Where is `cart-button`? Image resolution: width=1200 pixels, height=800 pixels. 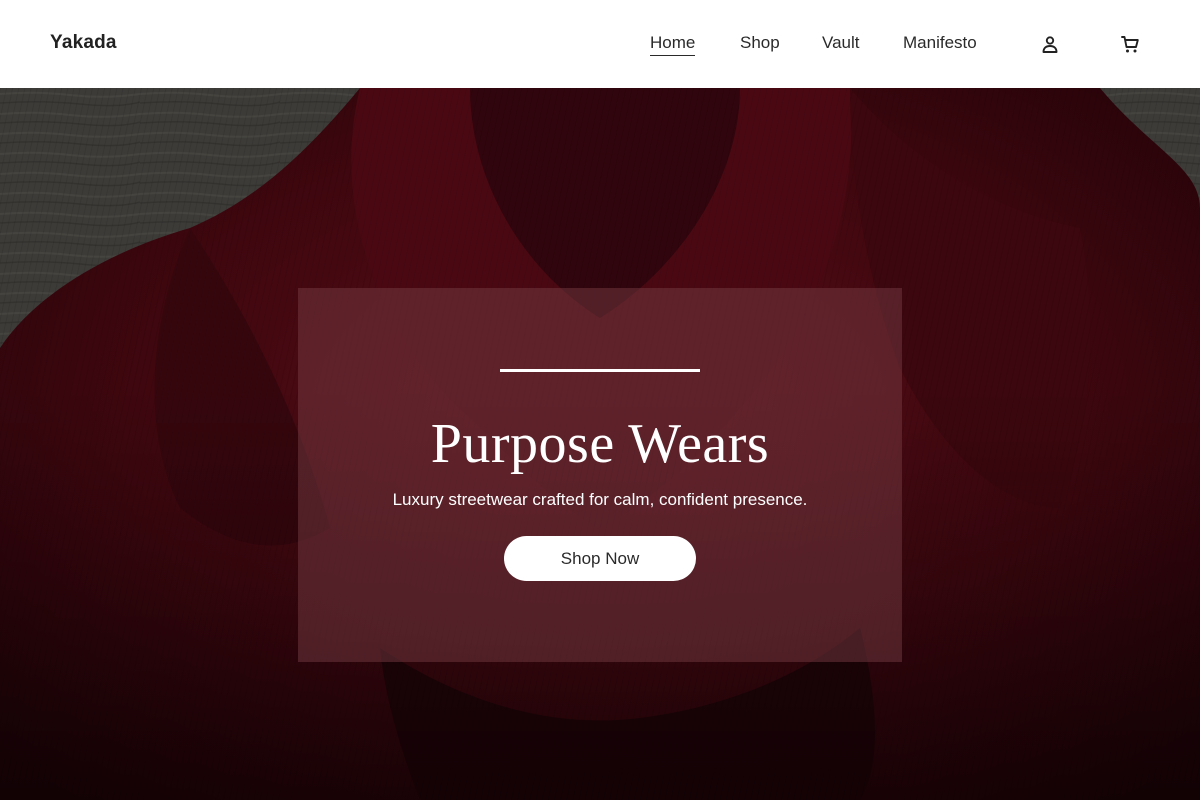
cart-button is located at coordinates (1130, 44).